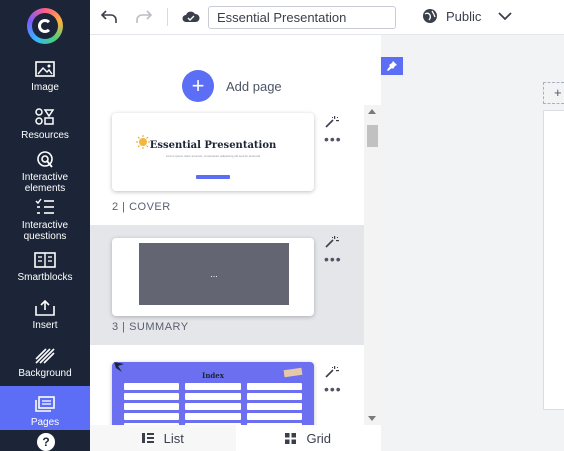  Describe the element at coordinates (45, 404) in the screenshot. I see `pages-icon` at that location.